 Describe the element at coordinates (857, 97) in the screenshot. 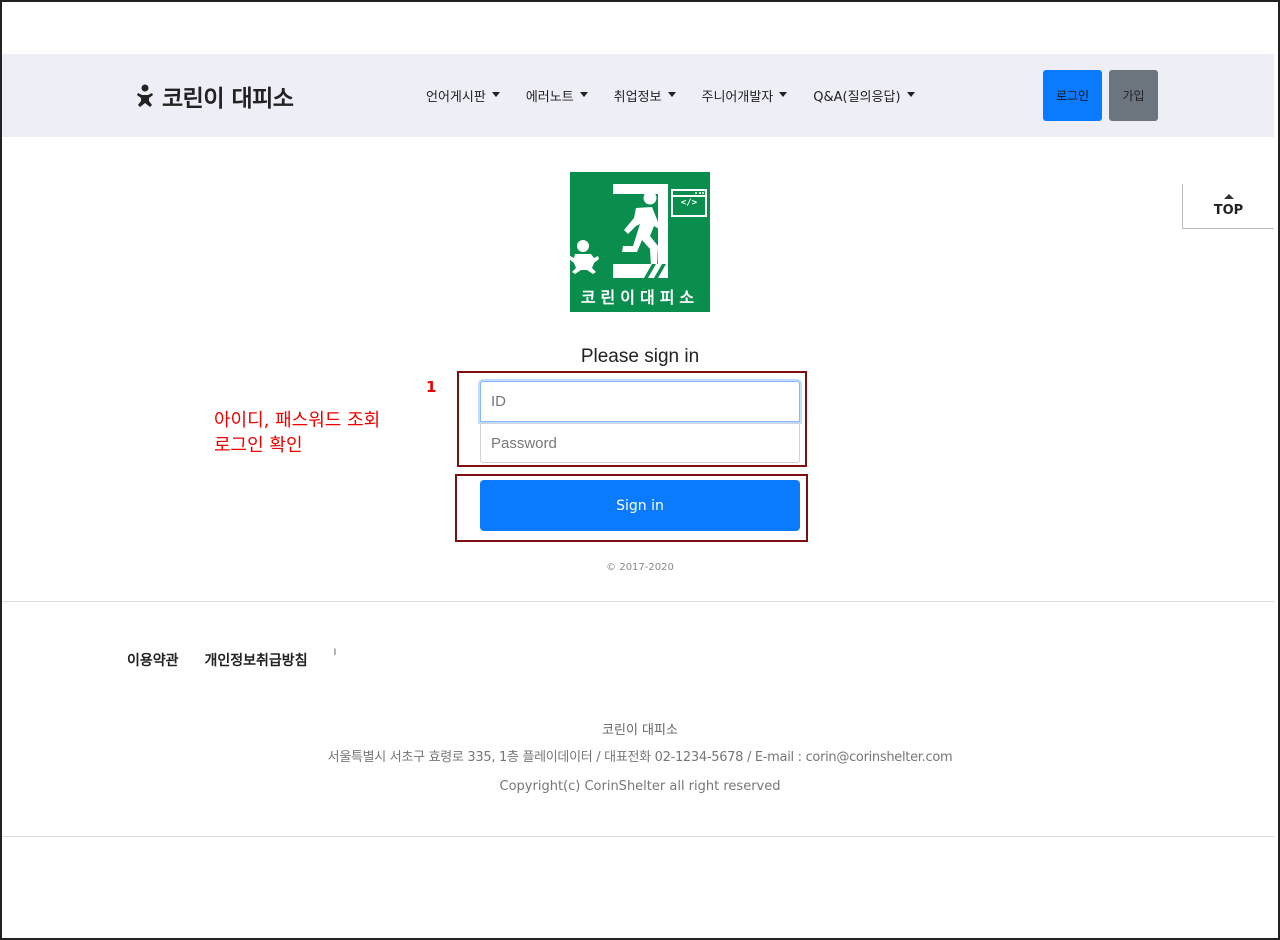

I see `nav-item-label: Q&A(질의응답)` at that location.